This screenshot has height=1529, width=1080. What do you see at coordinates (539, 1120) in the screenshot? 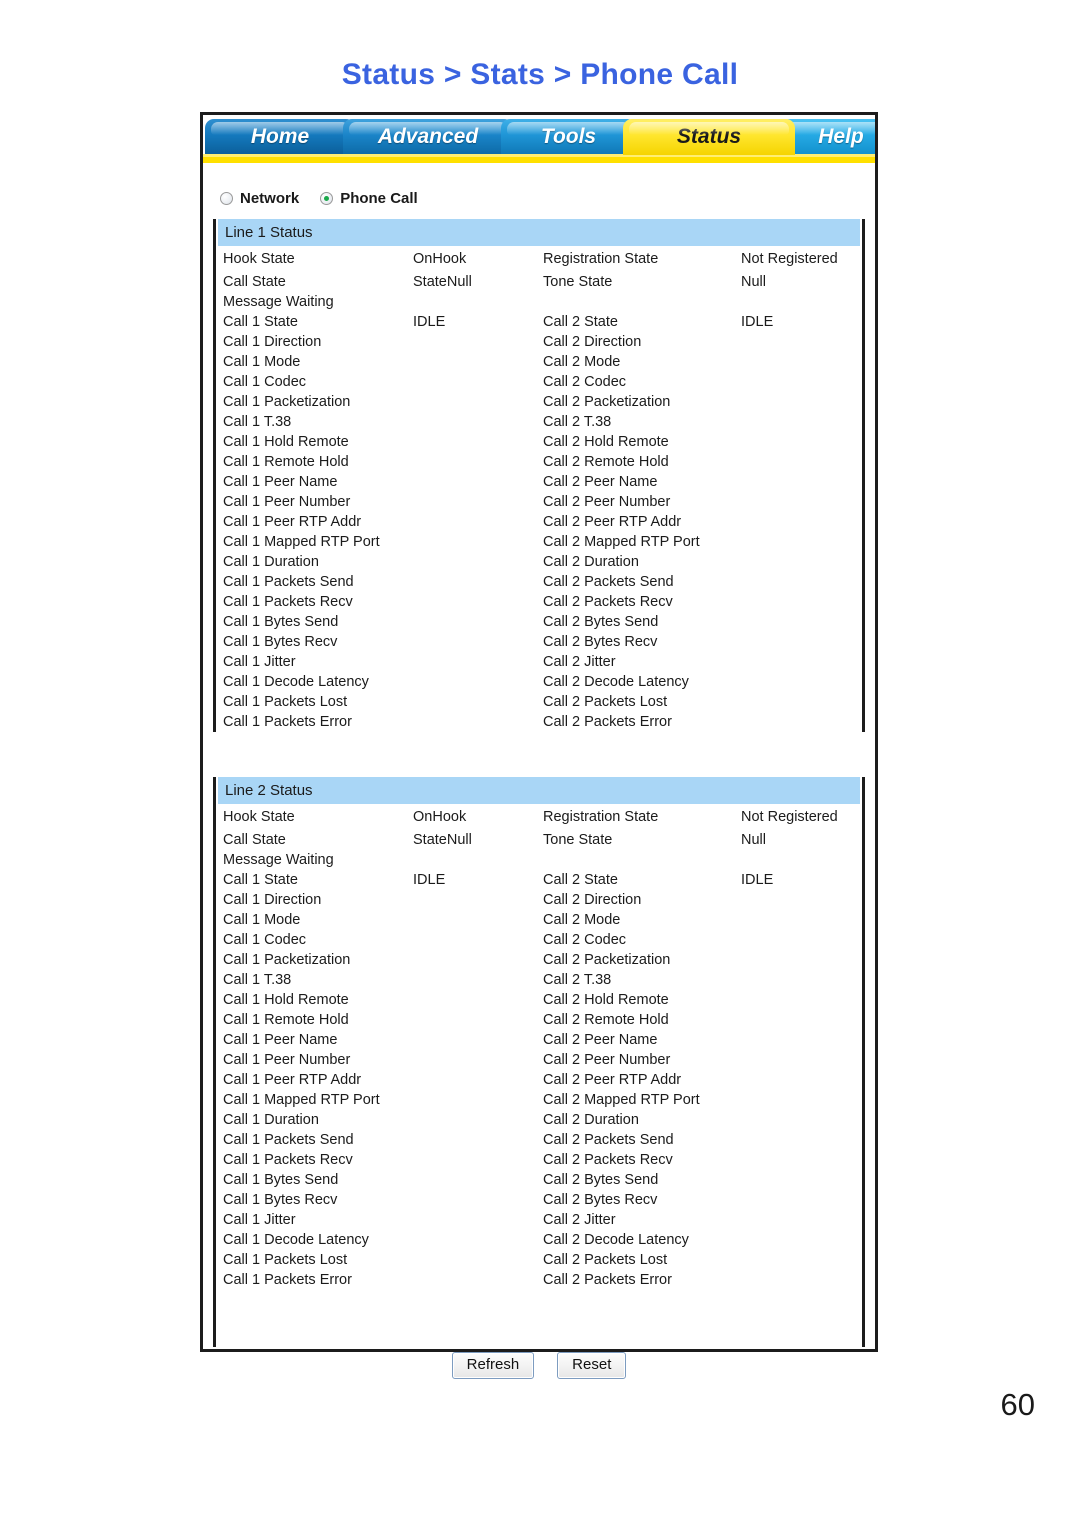
I see `table-row: Call 1 Duration Call 2 Duration` at bounding box center [539, 1120].